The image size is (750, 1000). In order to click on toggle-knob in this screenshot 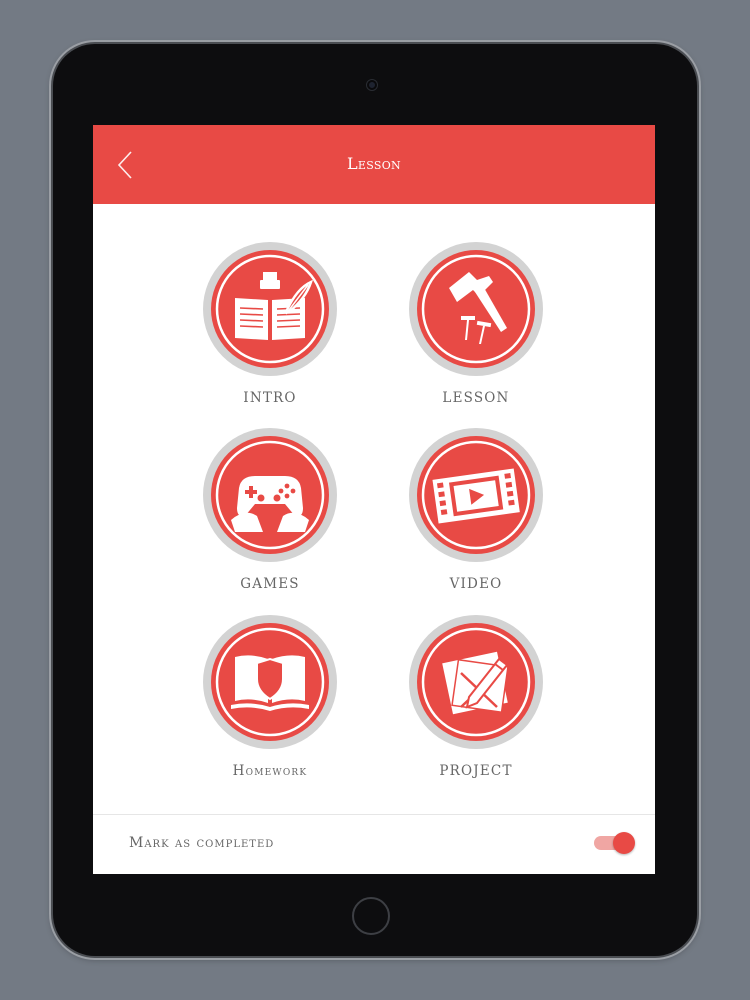, I will do `click(624, 843)`.